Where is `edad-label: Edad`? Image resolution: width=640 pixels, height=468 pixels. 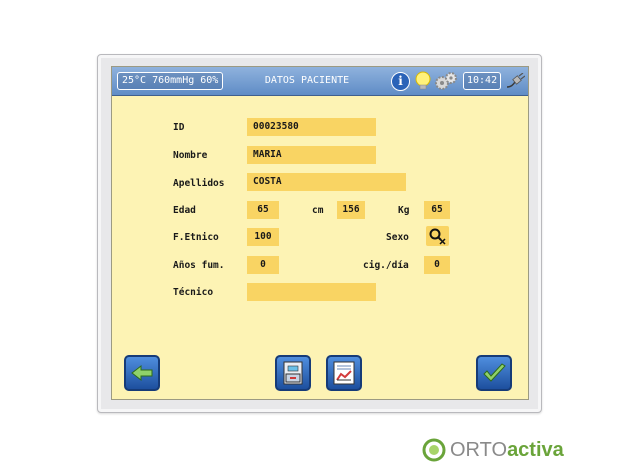
edad-label: Edad is located at coordinates (184, 210).